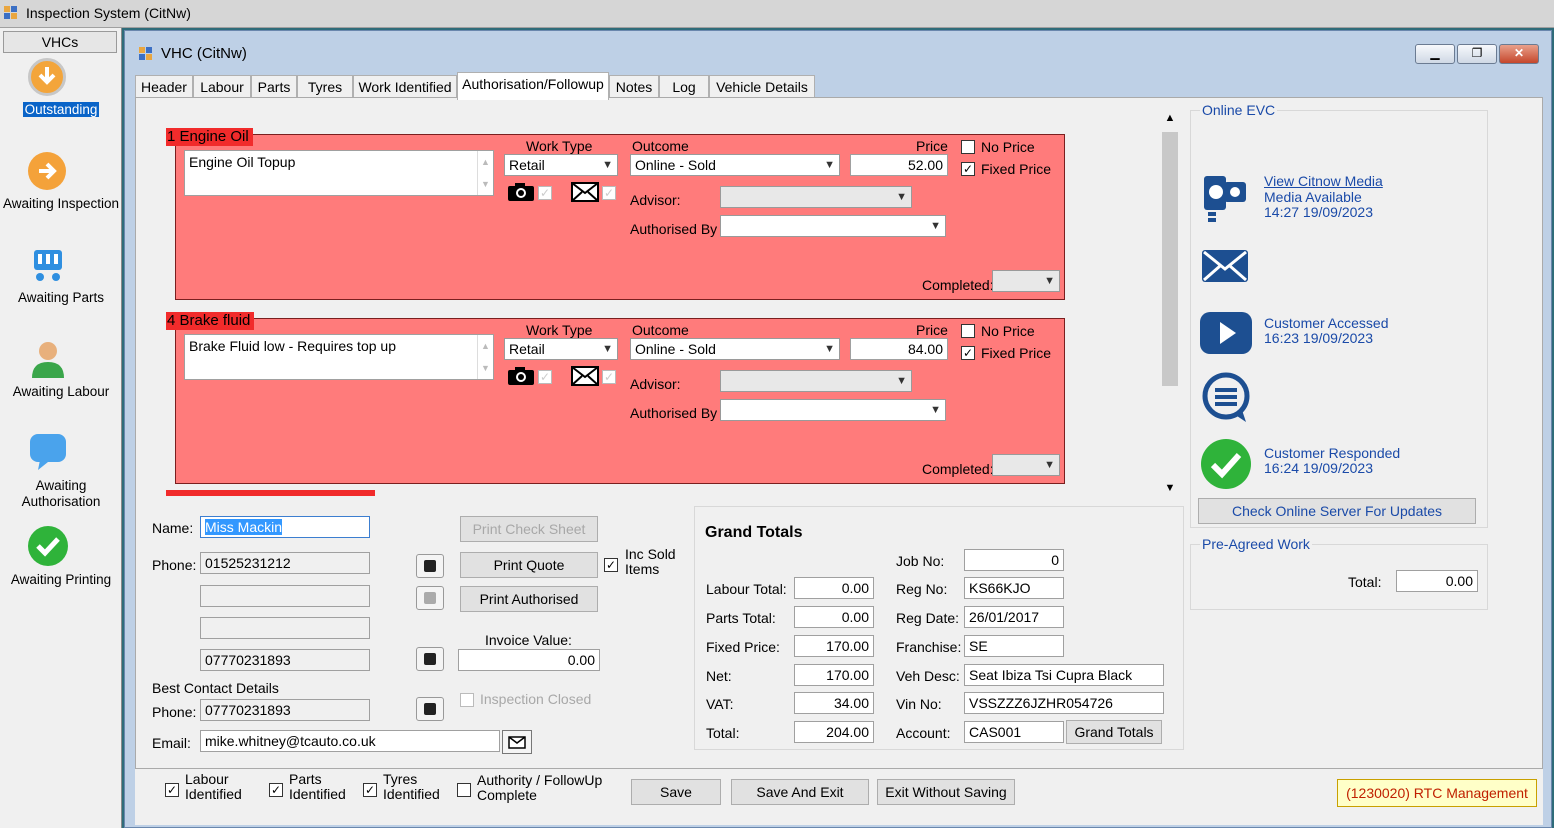 This screenshot has width=1554, height=828. I want to click on phone-3-input, so click(285, 628).